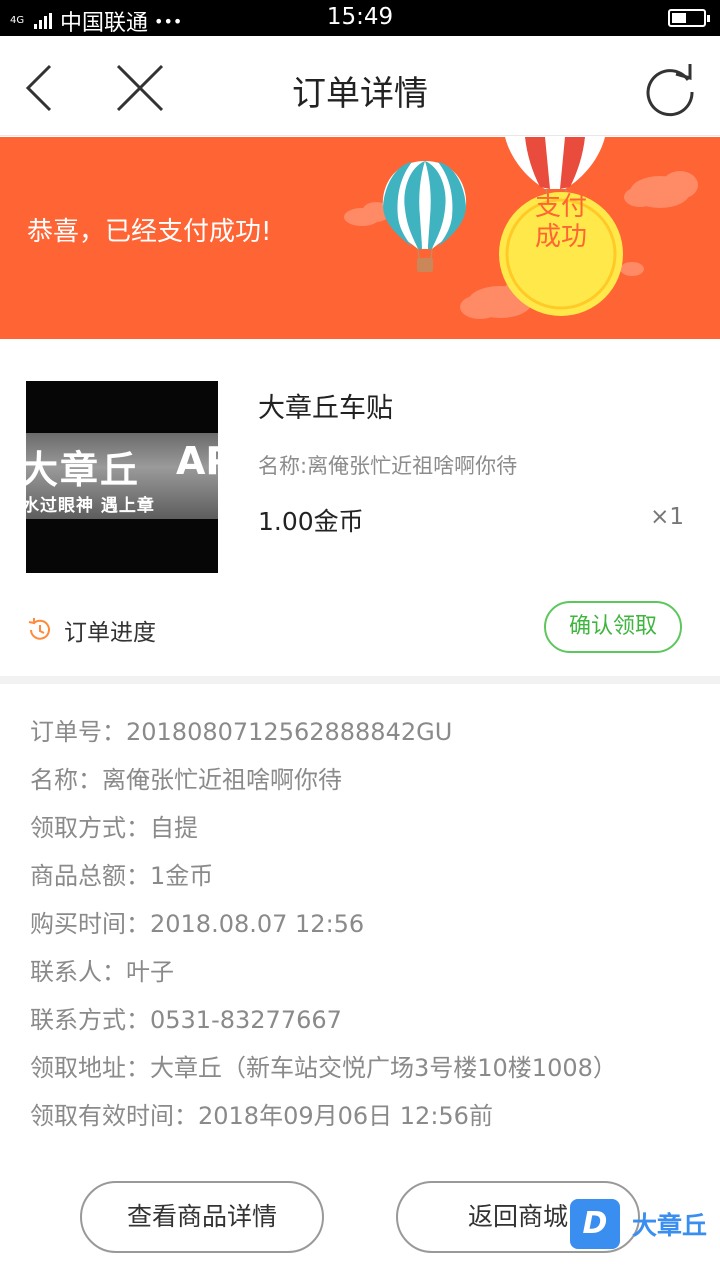  What do you see at coordinates (186, 780) in the screenshot?
I see `detail-name: 名称：离俺张忙近祖啥啊你待` at bounding box center [186, 780].